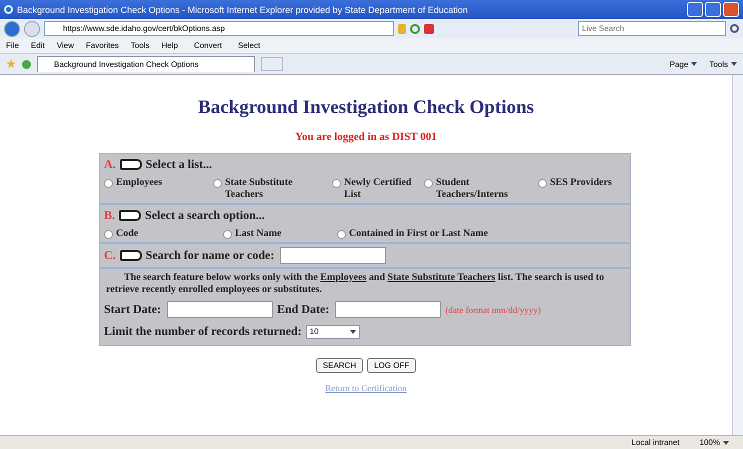 The image size is (743, 449). What do you see at coordinates (169, 45) in the screenshot?
I see `menu-item: Help` at bounding box center [169, 45].